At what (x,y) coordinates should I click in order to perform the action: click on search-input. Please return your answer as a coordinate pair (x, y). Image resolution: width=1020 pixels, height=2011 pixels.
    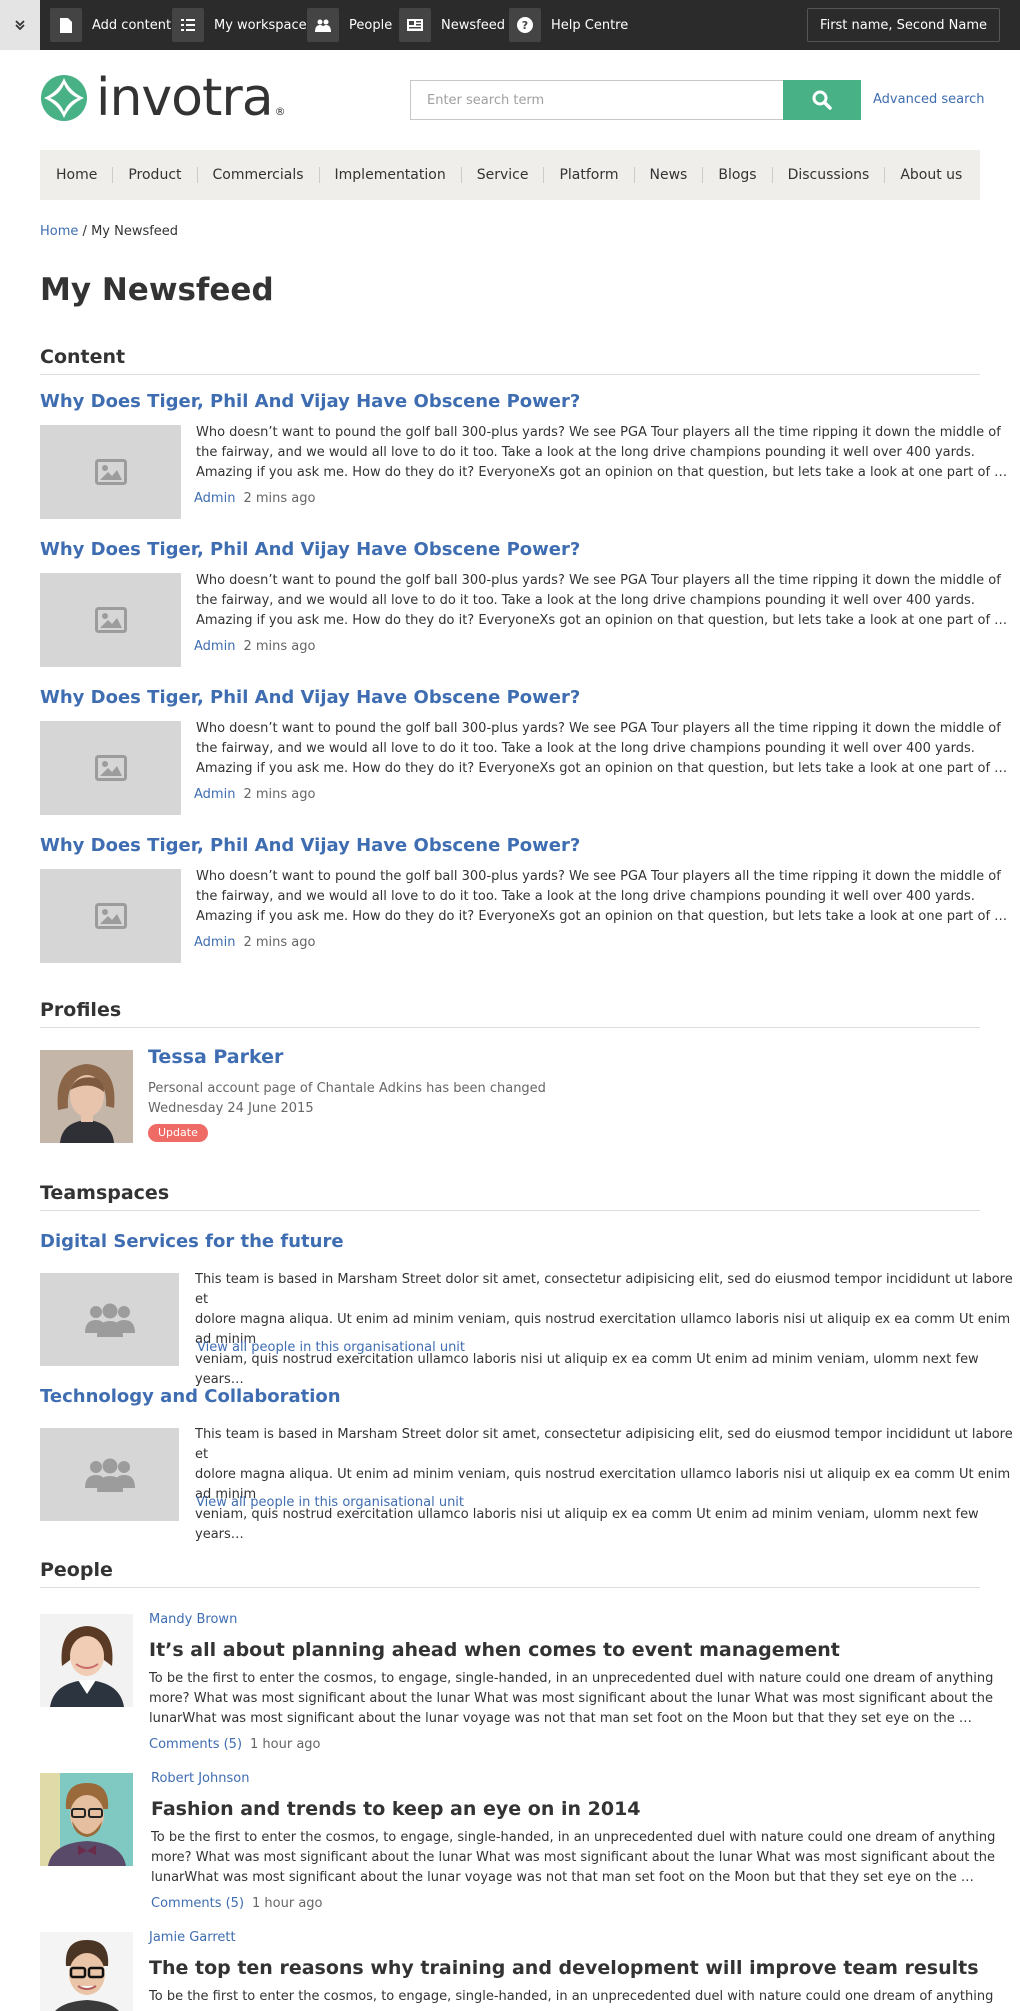
    Looking at the image, I should click on (597, 100).